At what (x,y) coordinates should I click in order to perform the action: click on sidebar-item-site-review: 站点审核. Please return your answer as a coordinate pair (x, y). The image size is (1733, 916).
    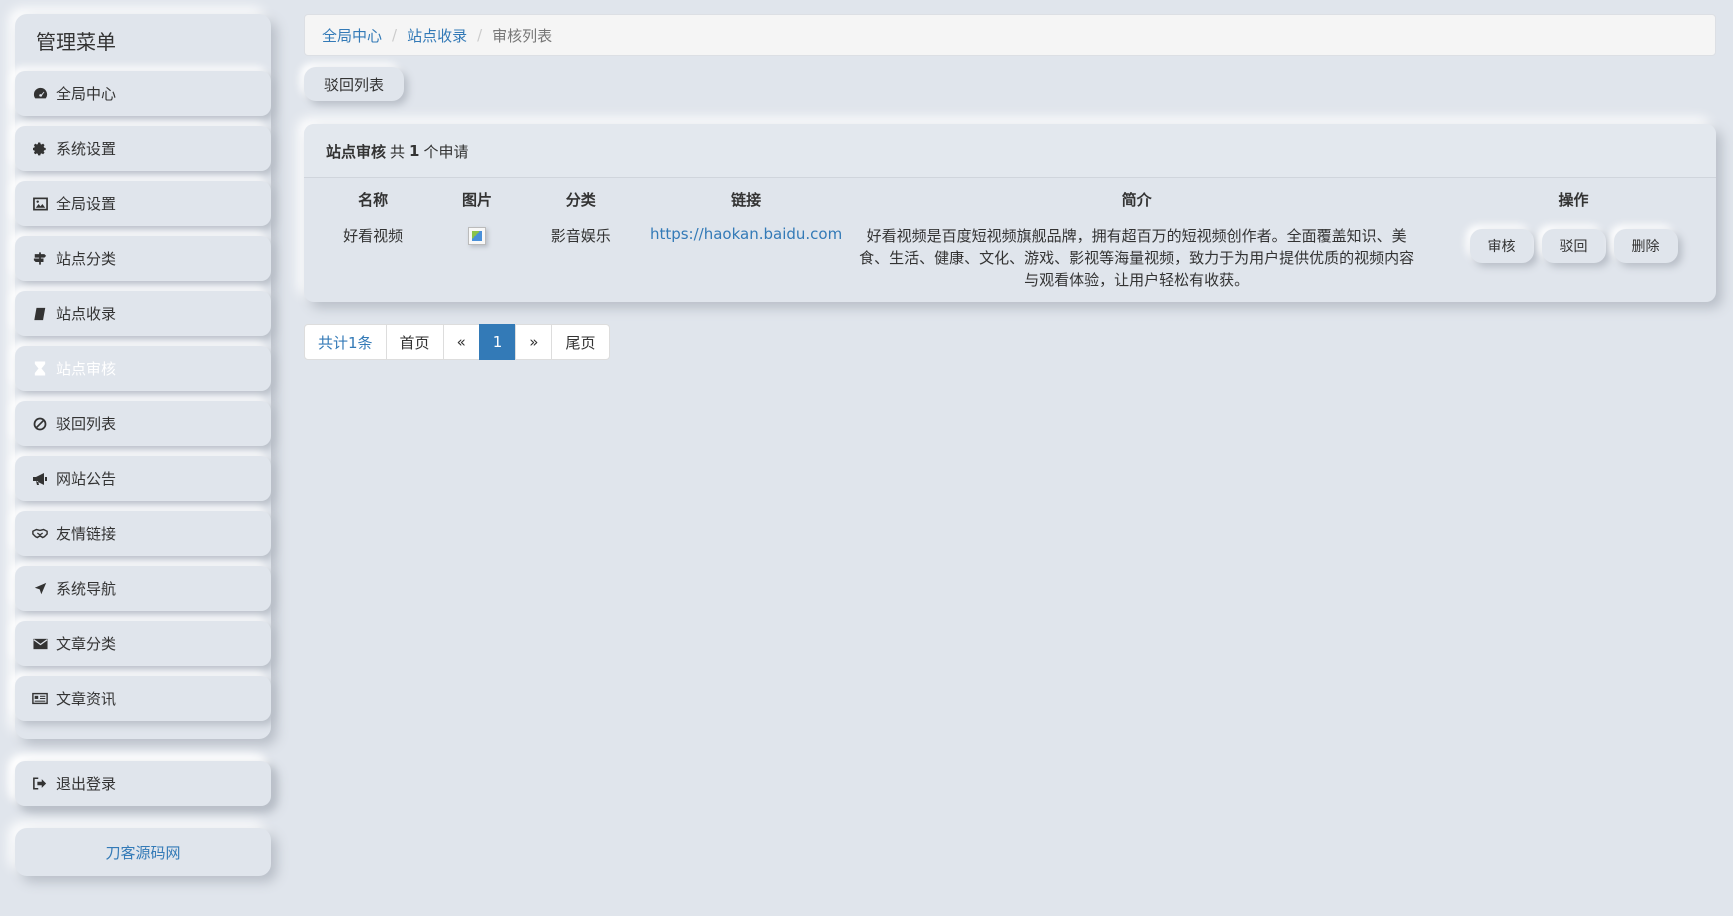
    Looking at the image, I should click on (143, 368).